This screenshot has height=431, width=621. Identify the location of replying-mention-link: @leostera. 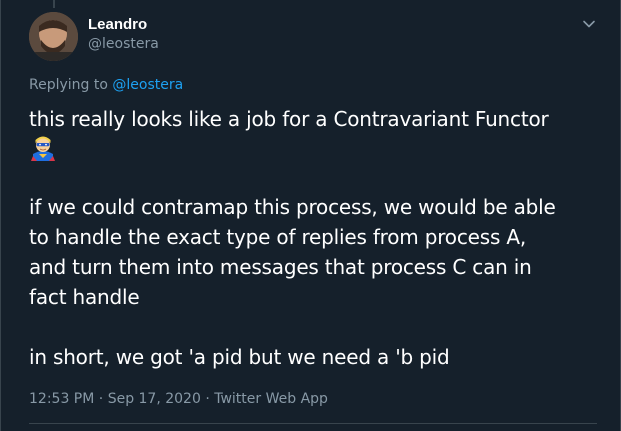
(147, 85).